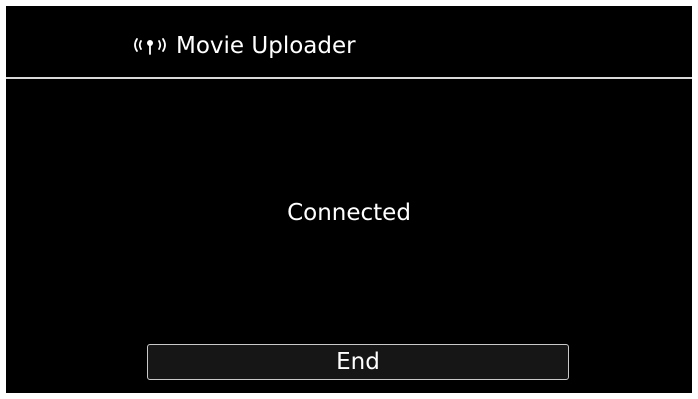 The image size is (698, 399). I want to click on title-row: Movie Uploader, so click(243, 46).